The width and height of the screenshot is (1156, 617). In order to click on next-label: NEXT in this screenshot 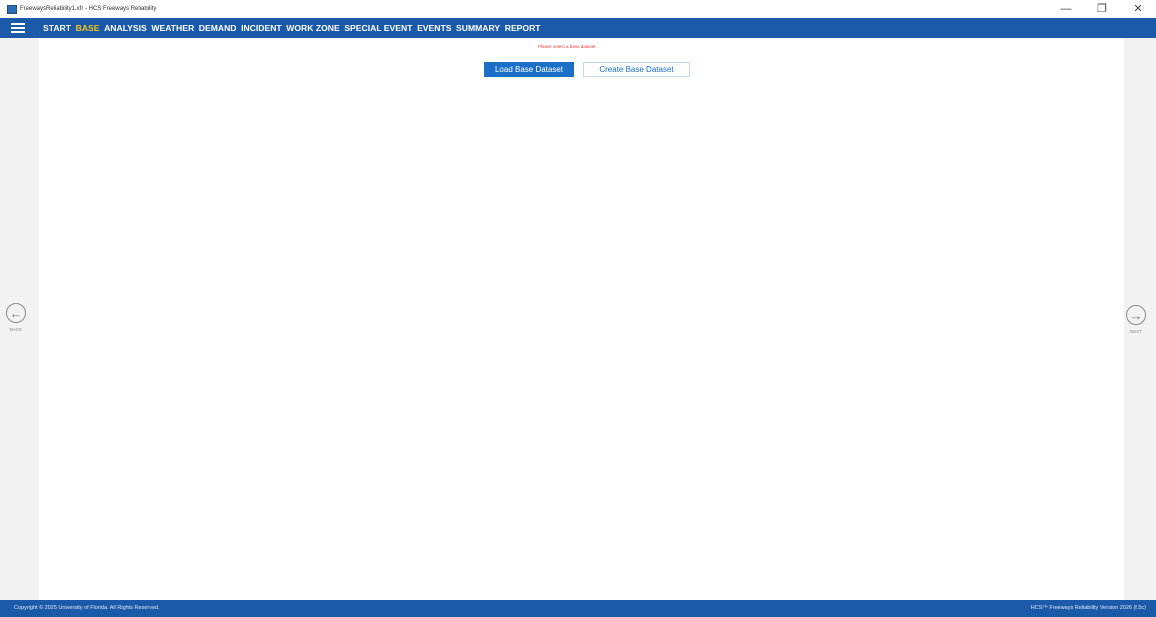, I will do `click(1135, 331)`.